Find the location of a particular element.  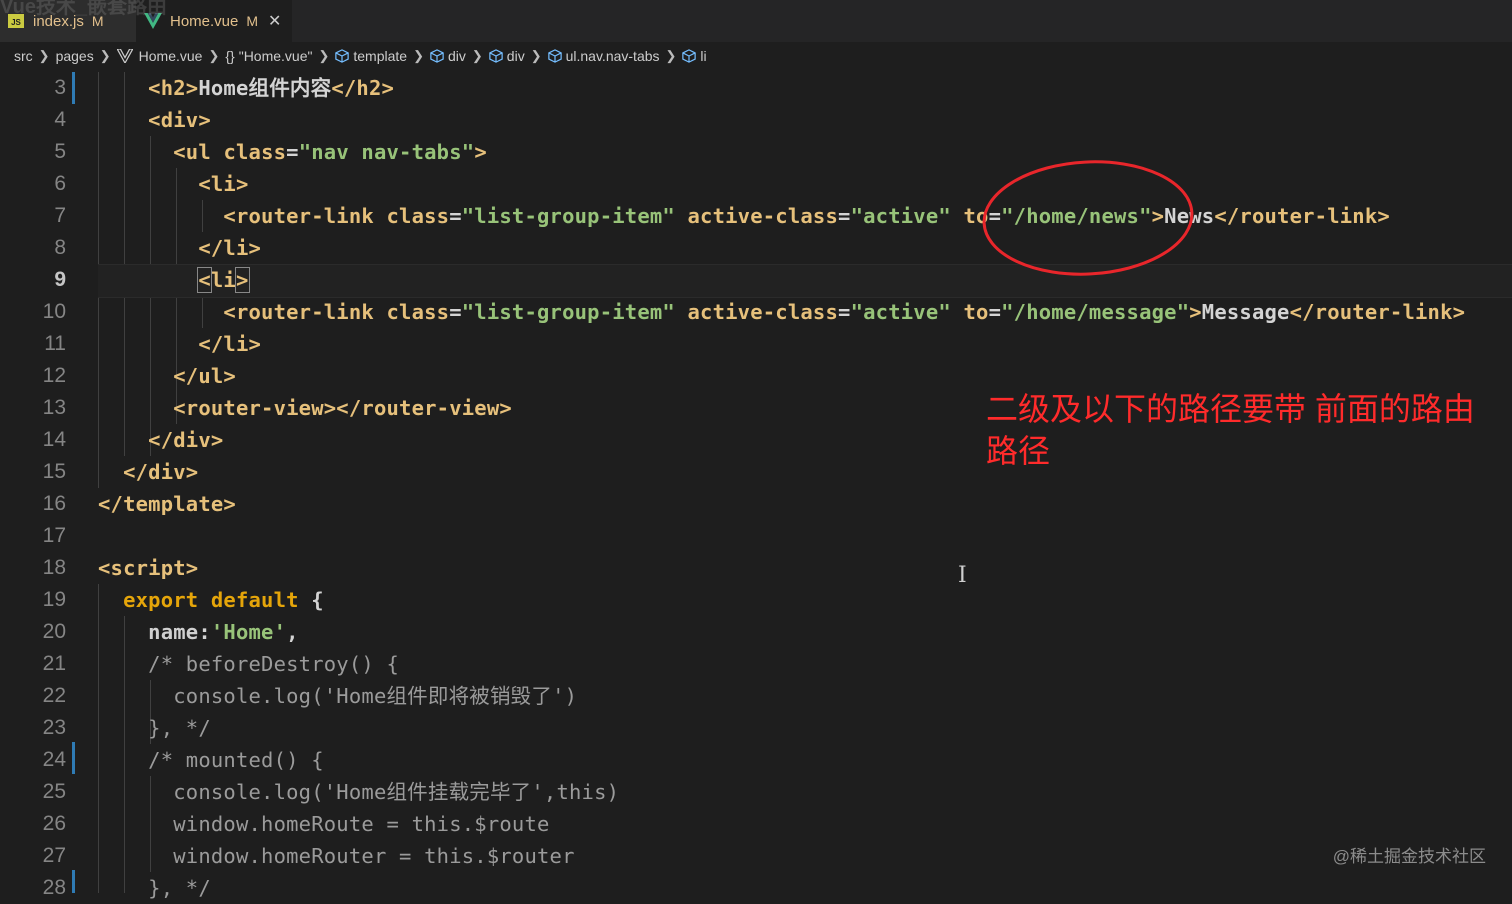

code-line: 11 </li> is located at coordinates (756, 344).